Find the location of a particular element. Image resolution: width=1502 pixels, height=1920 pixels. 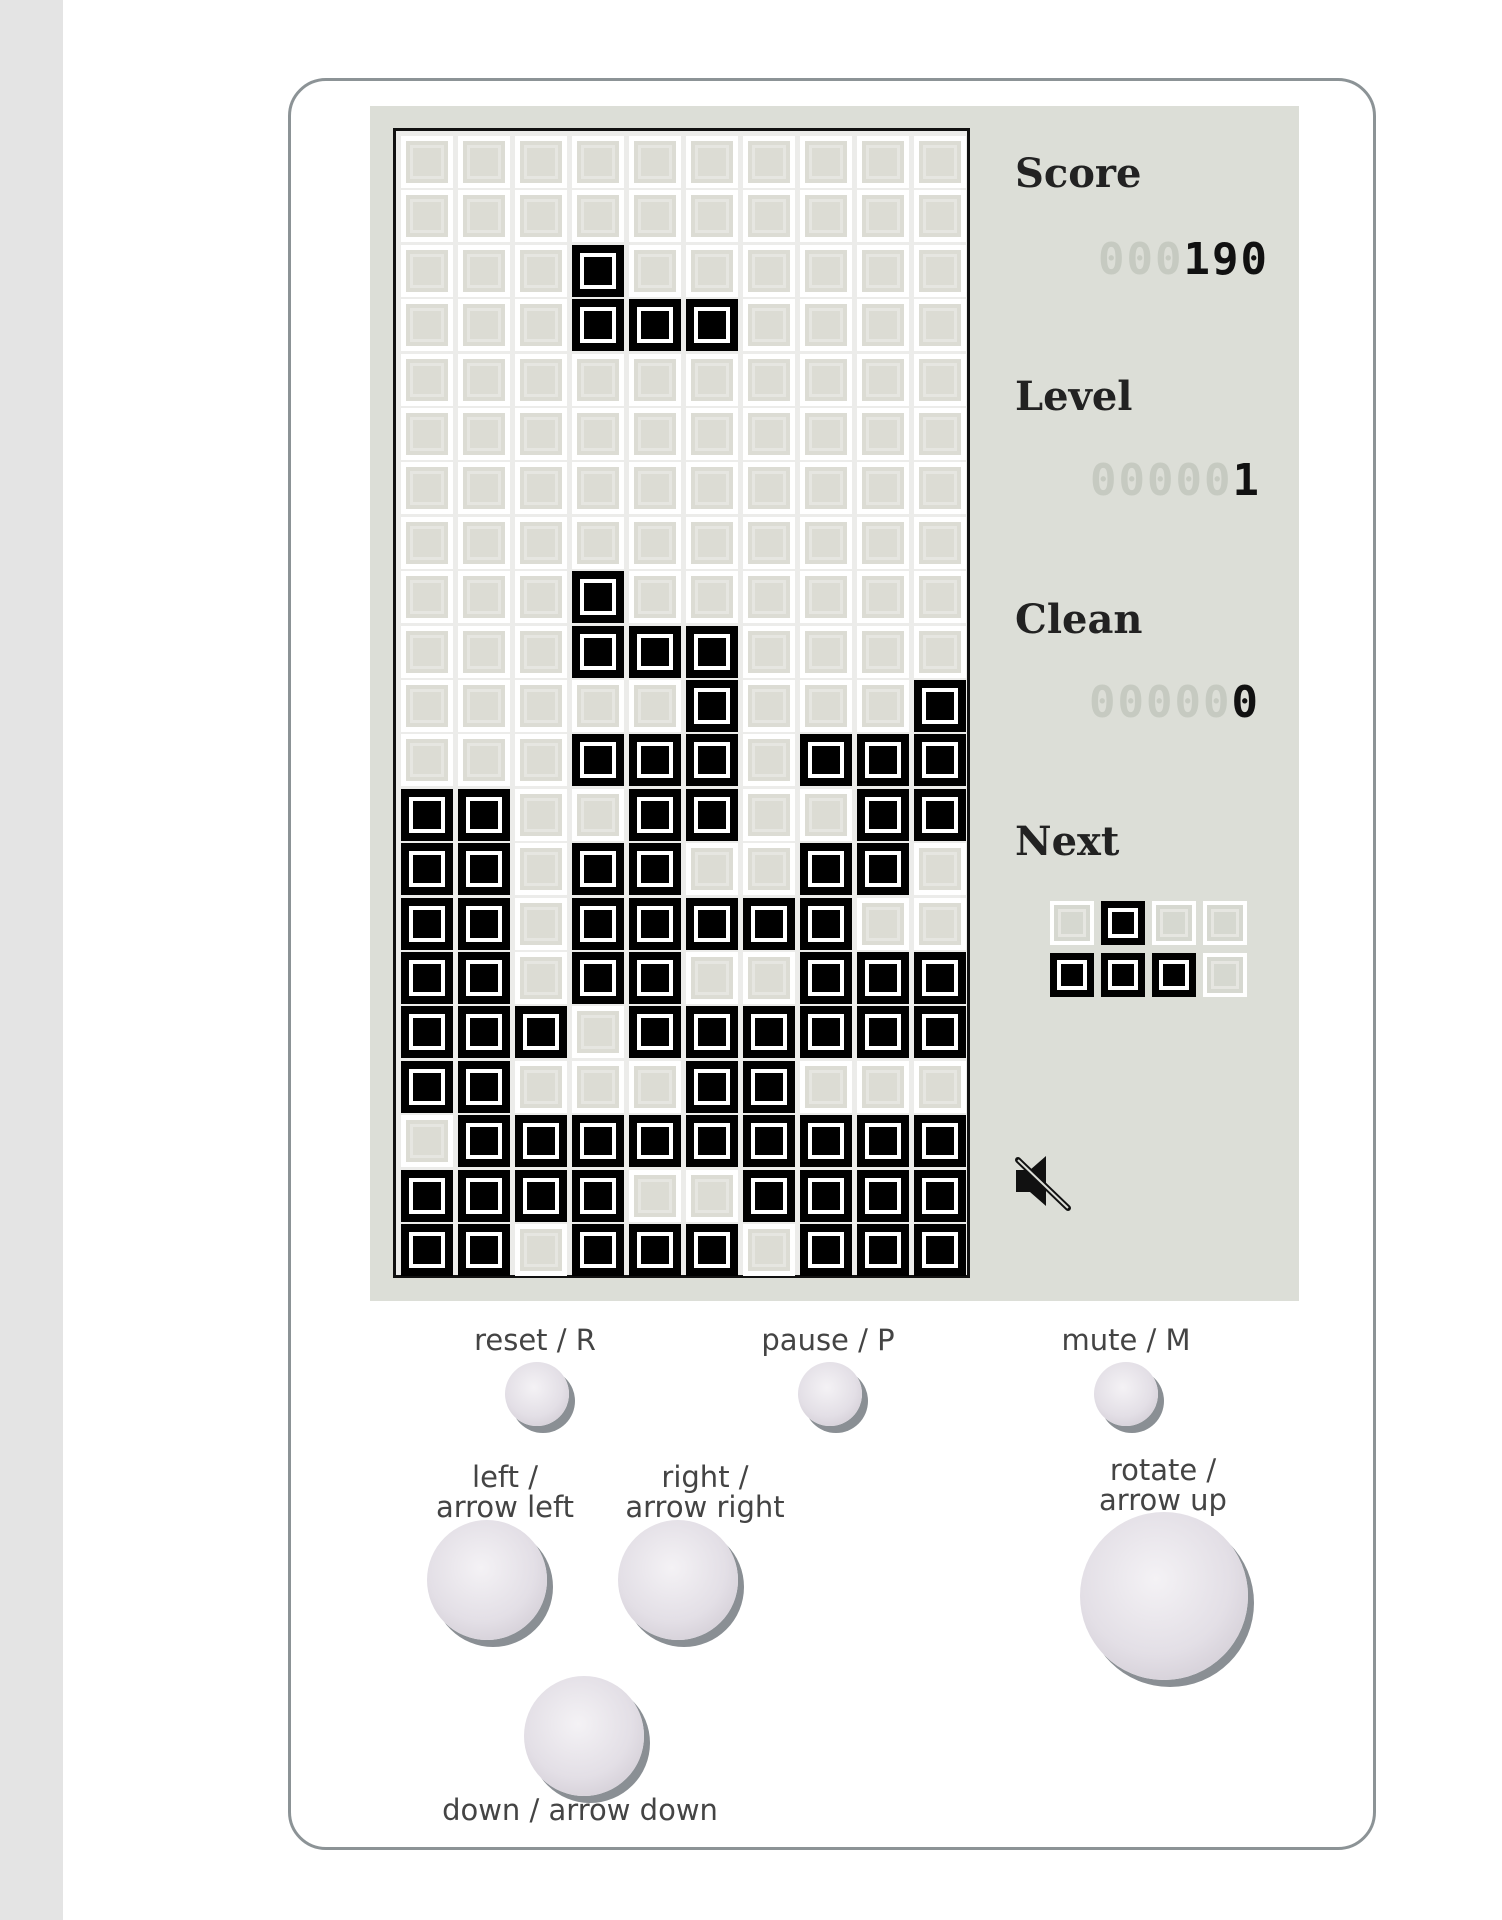

rotate-button is located at coordinates (1164, 1596).